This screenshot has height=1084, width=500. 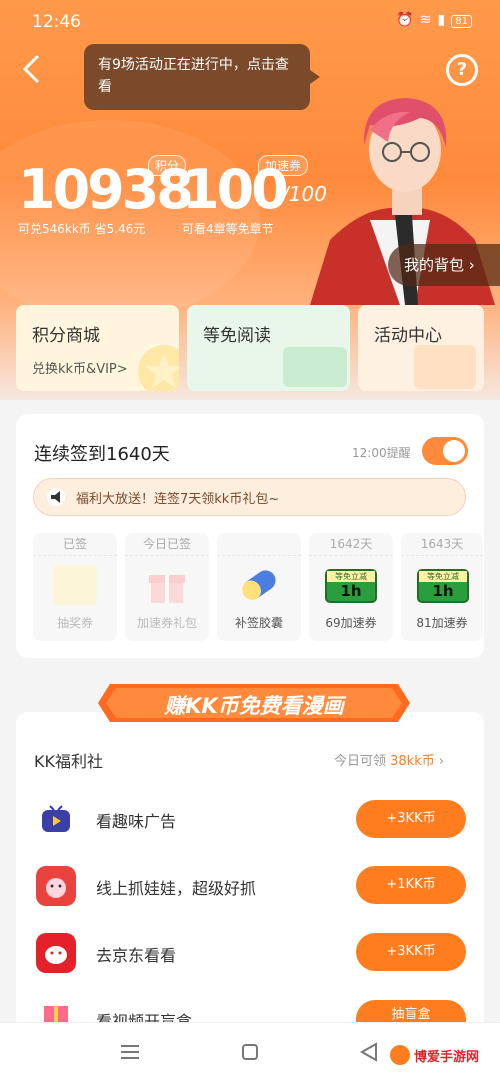 I want to click on back-arrow-icon, so click(x=37, y=69).